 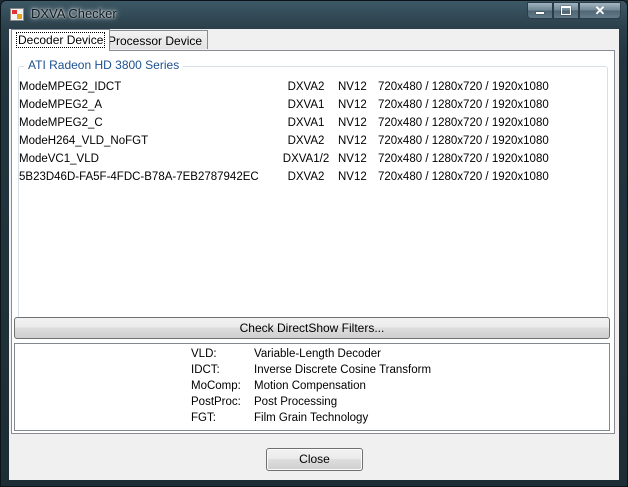 I want to click on glossary-definition: Motion Compensation, so click(x=310, y=386).